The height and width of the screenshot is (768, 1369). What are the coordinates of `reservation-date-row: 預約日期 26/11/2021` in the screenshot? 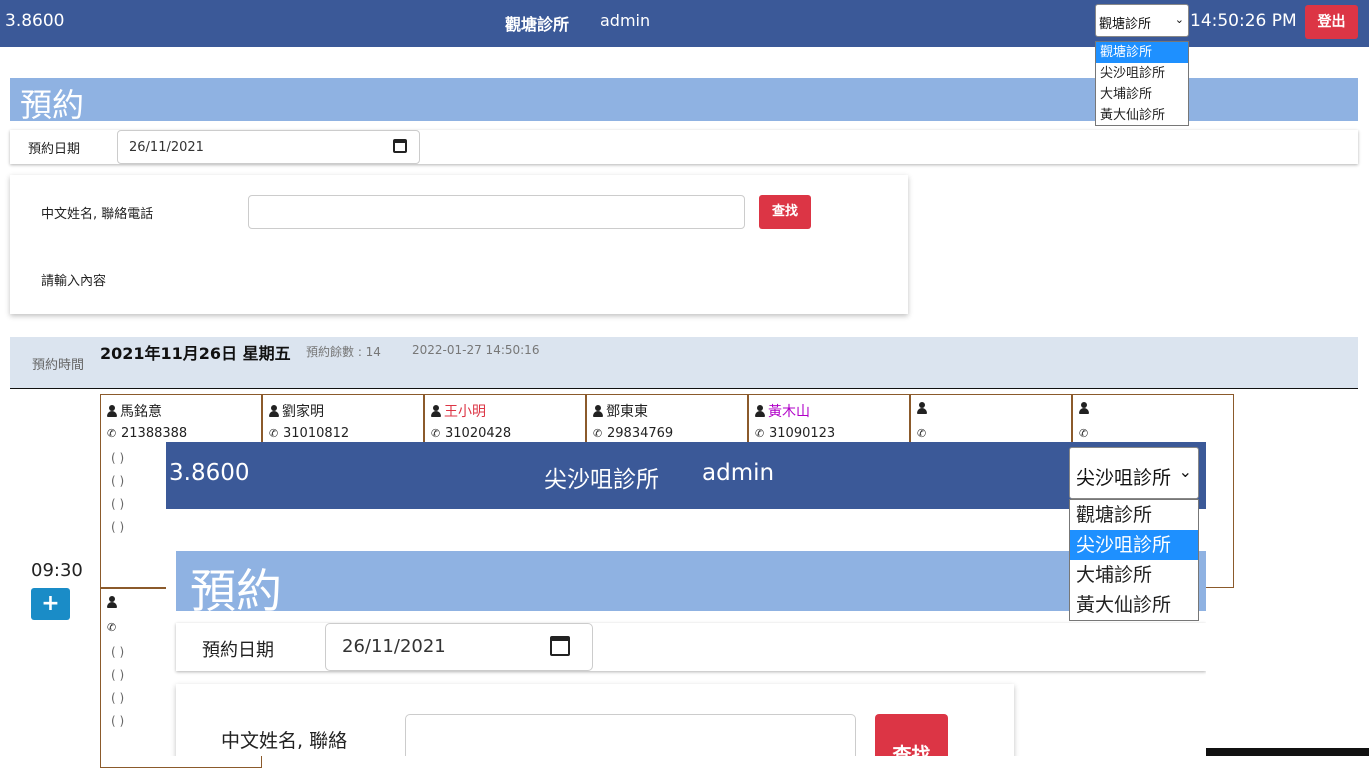 It's located at (684, 147).